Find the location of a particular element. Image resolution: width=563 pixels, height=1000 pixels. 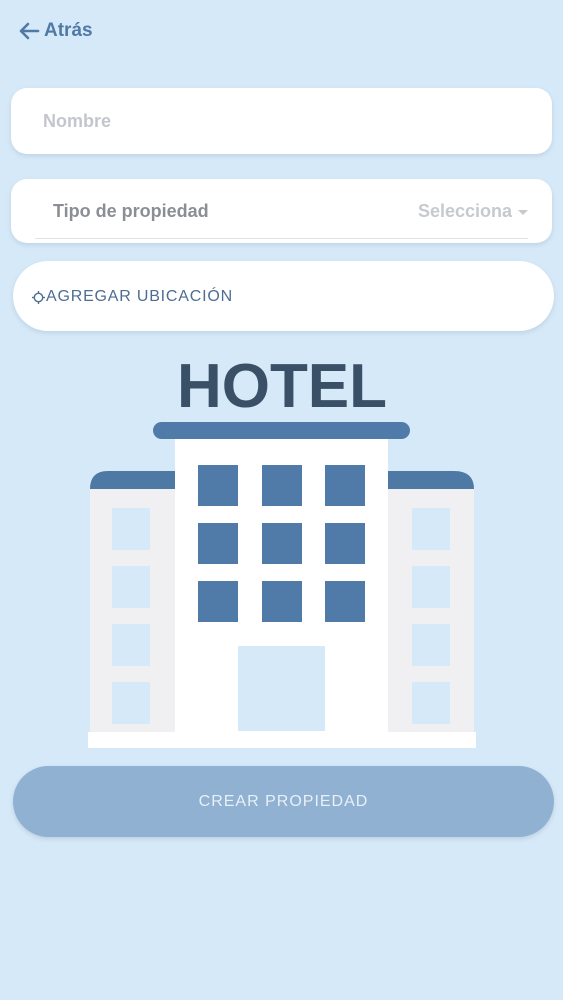

create-property-button: CREAR PROPIEDAD is located at coordinates (283, 801).